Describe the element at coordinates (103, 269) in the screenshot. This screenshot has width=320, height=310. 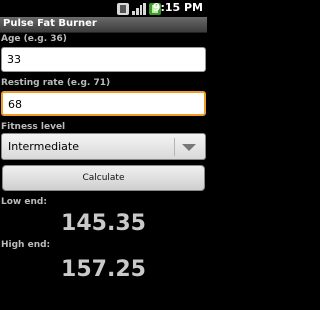
I see `high-end-value: 157.25` at that location.